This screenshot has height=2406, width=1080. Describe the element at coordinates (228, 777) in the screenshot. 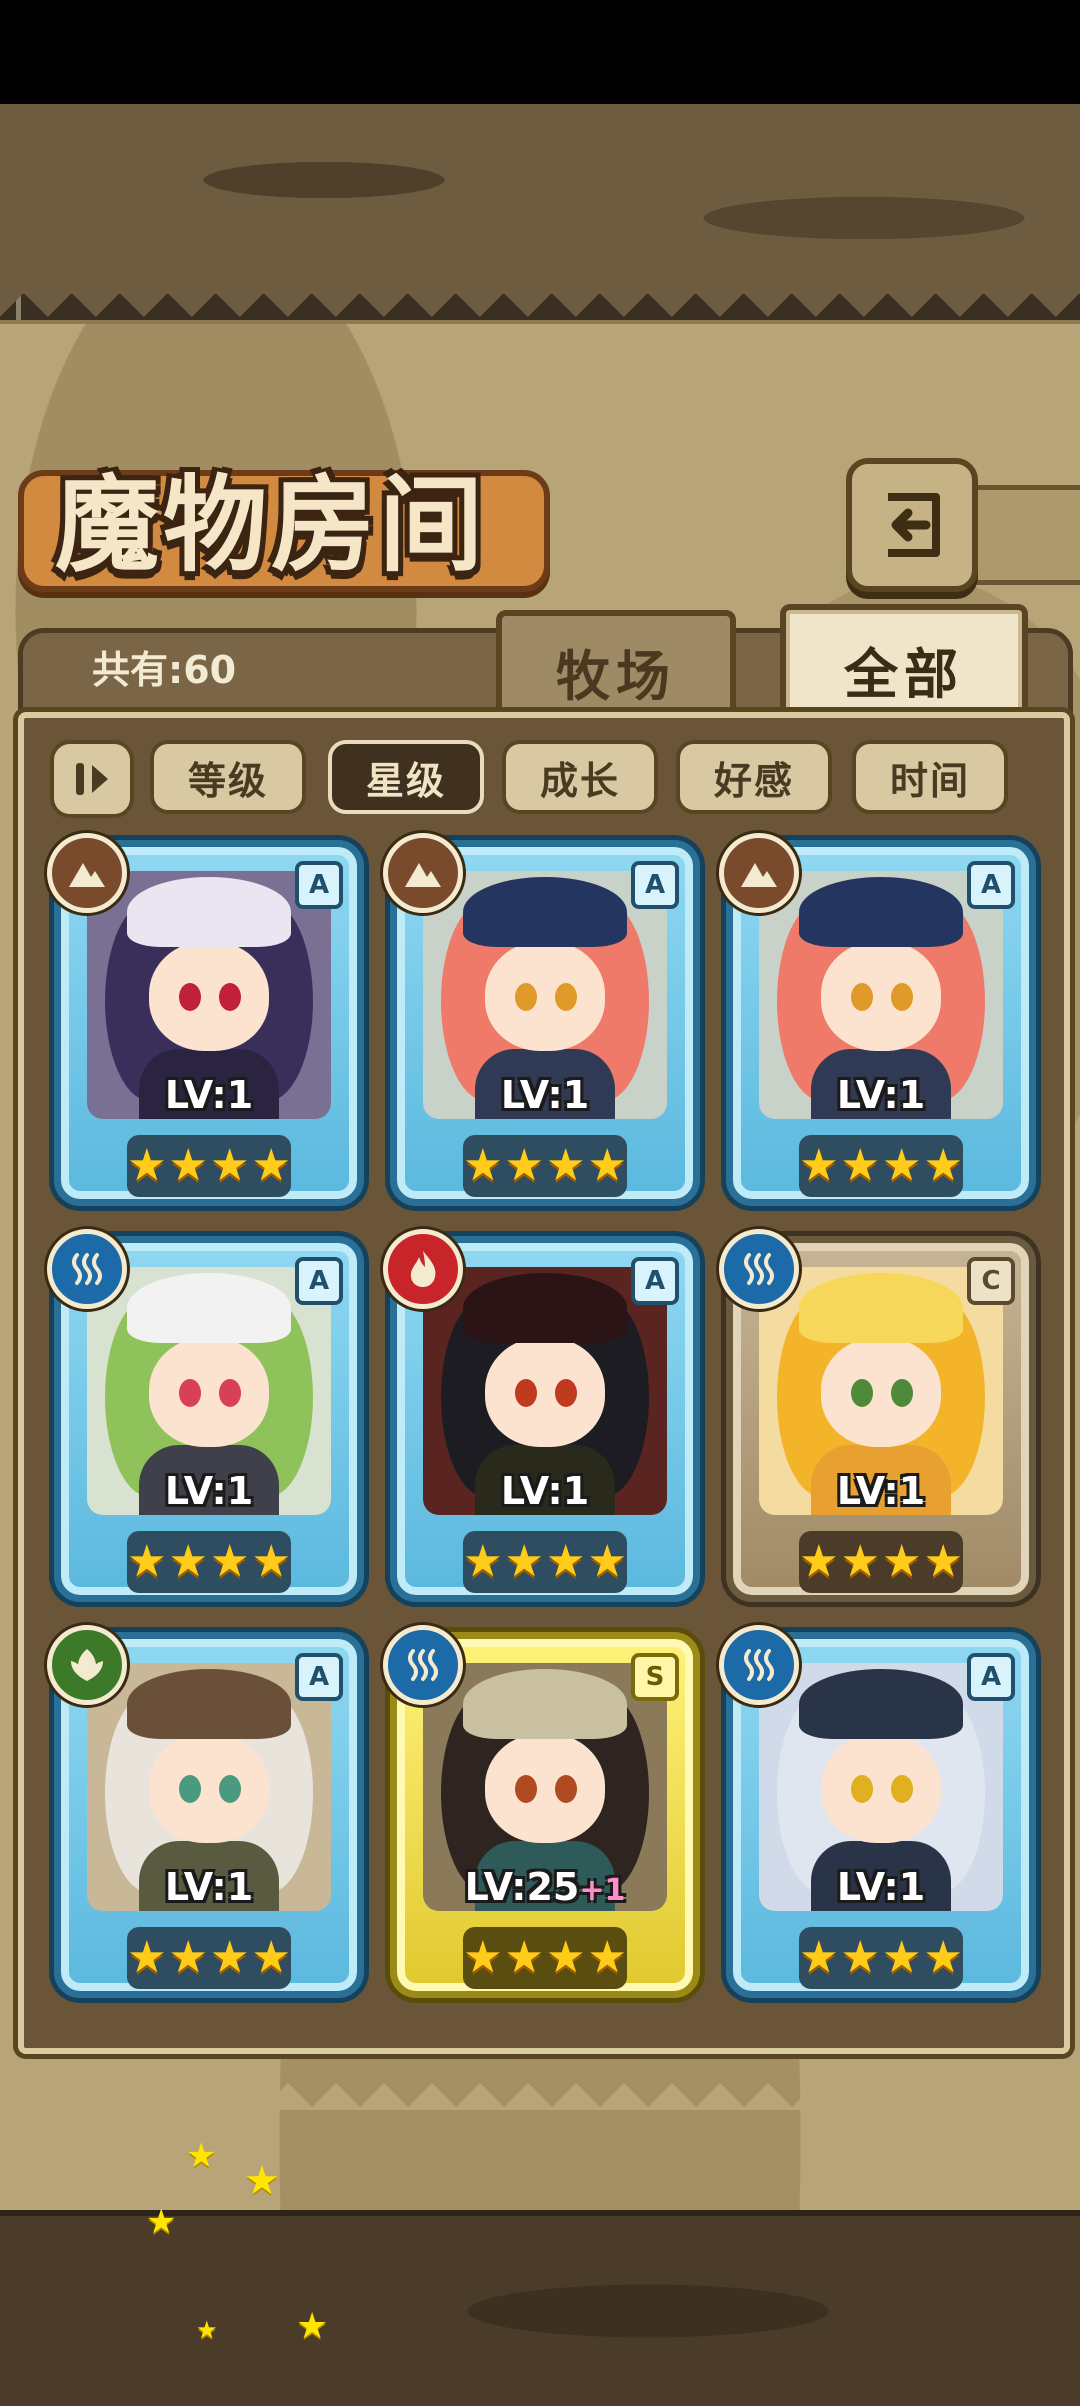

I see `sort-by-level-button: 等级` at that location.